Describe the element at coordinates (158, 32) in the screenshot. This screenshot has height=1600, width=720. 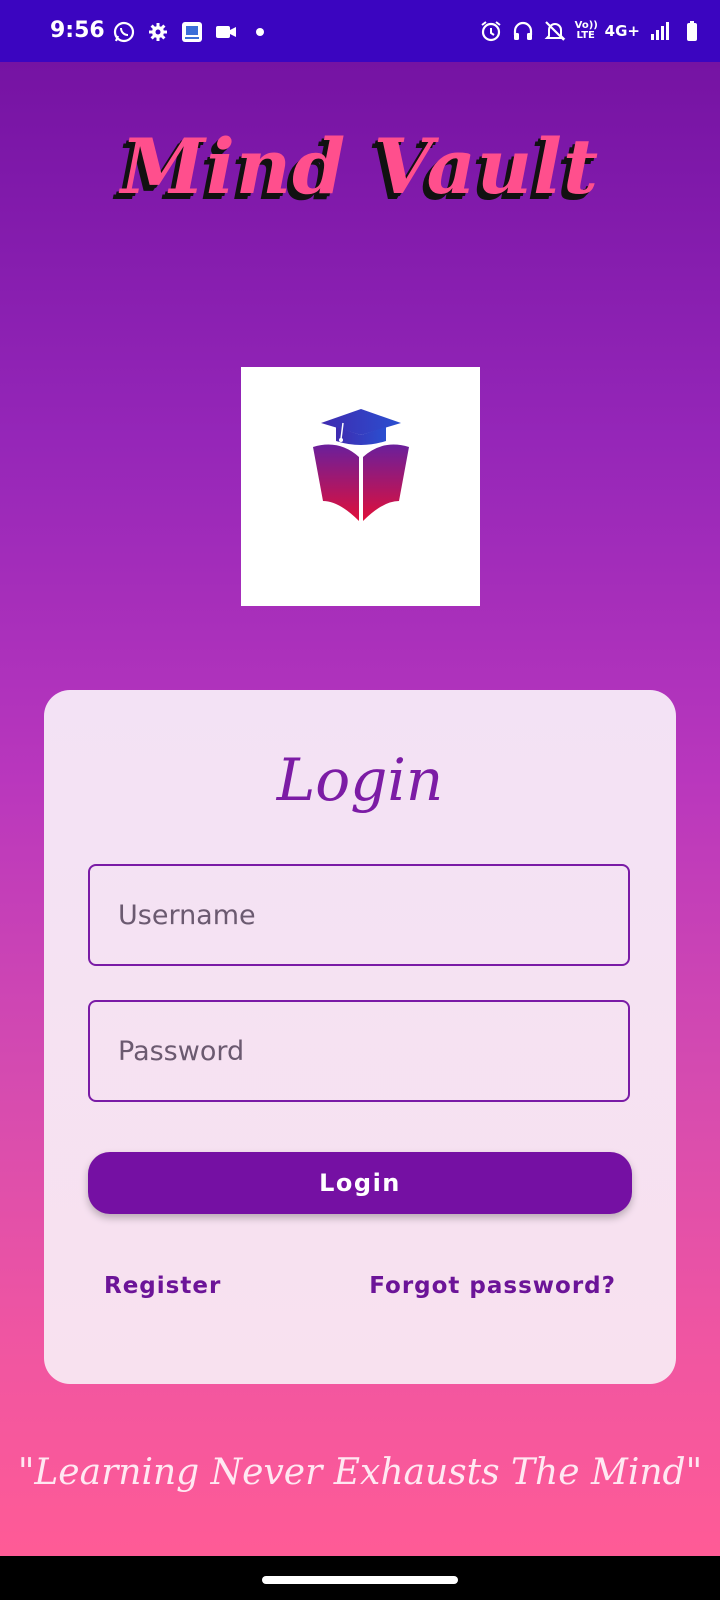
I see `settings-gear-icon` at that location.